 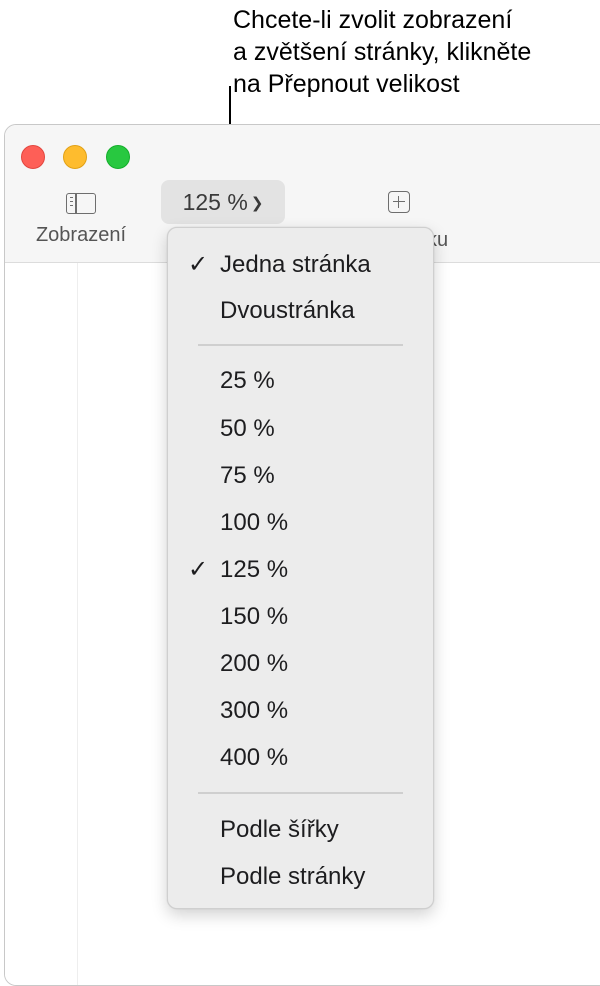 I want to click on menu-item-fit-width: Podle šířky, so click(x=300, y=830).